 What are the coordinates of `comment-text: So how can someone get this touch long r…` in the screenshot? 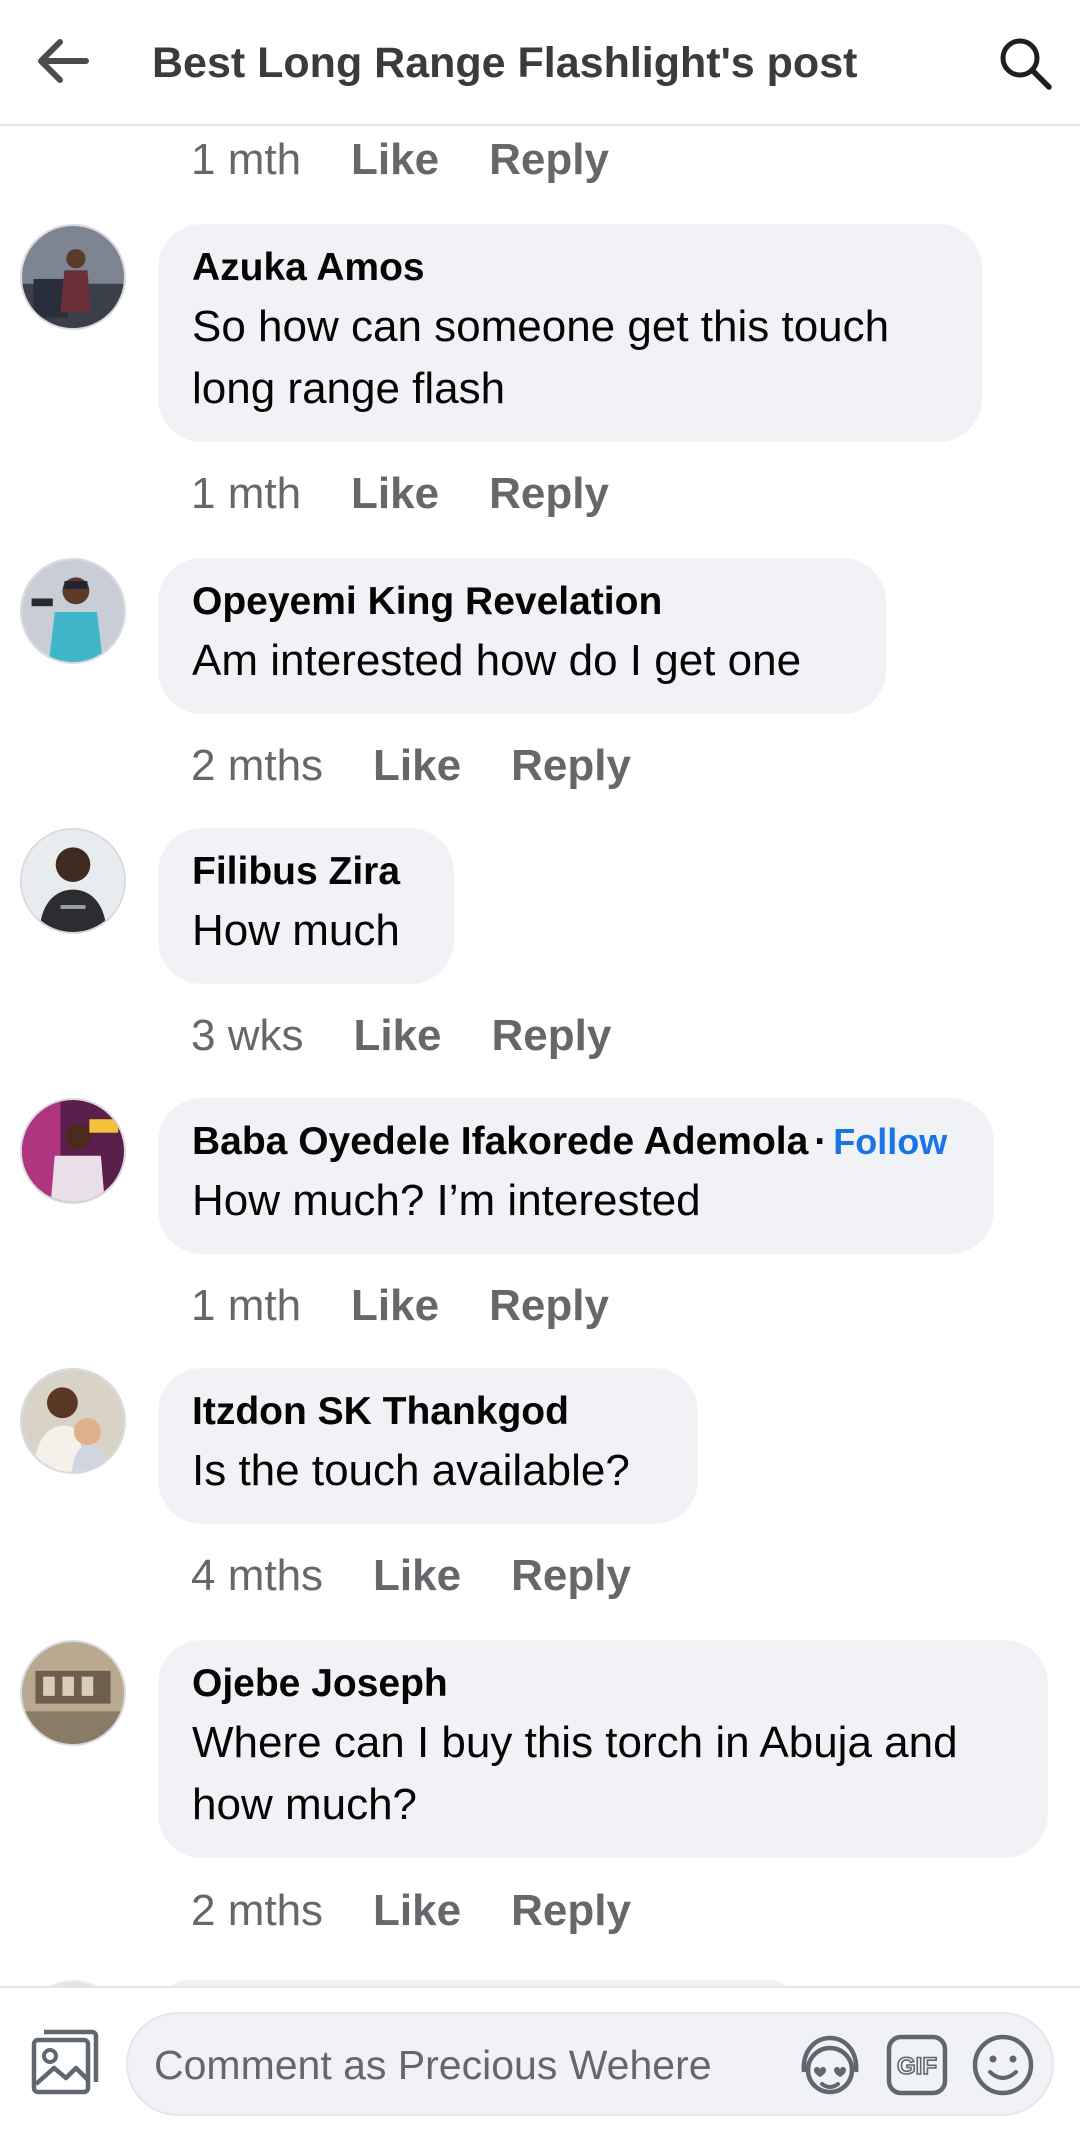 It's located at (541, 357).